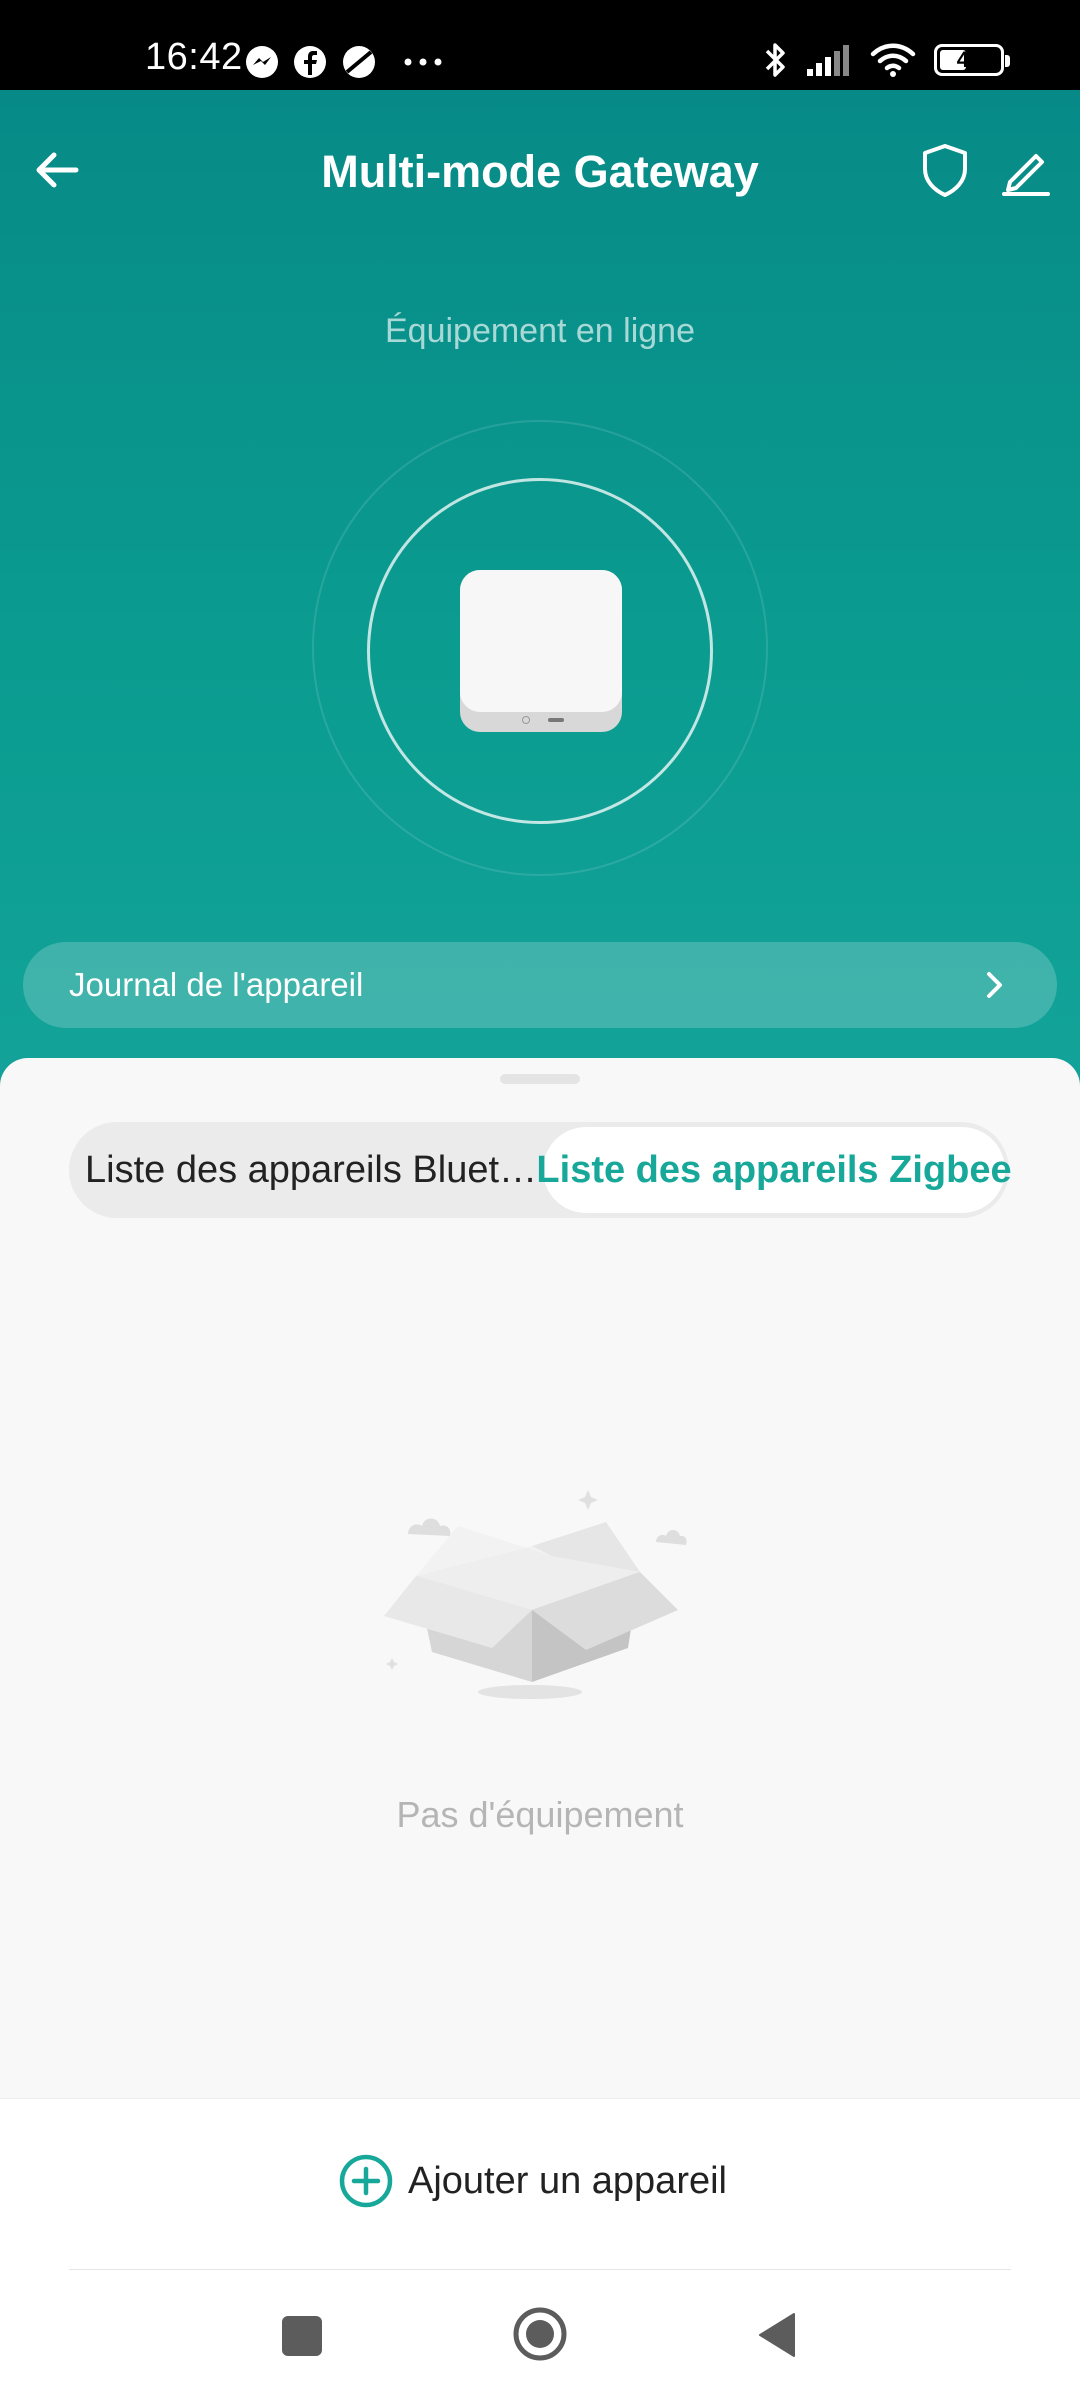 The width and height of the screenshot is (1080, 2400). What do you see at coordinates (310, 62) in the screenshot?
I see `facebook-icon` at bounding box center [310, 62].